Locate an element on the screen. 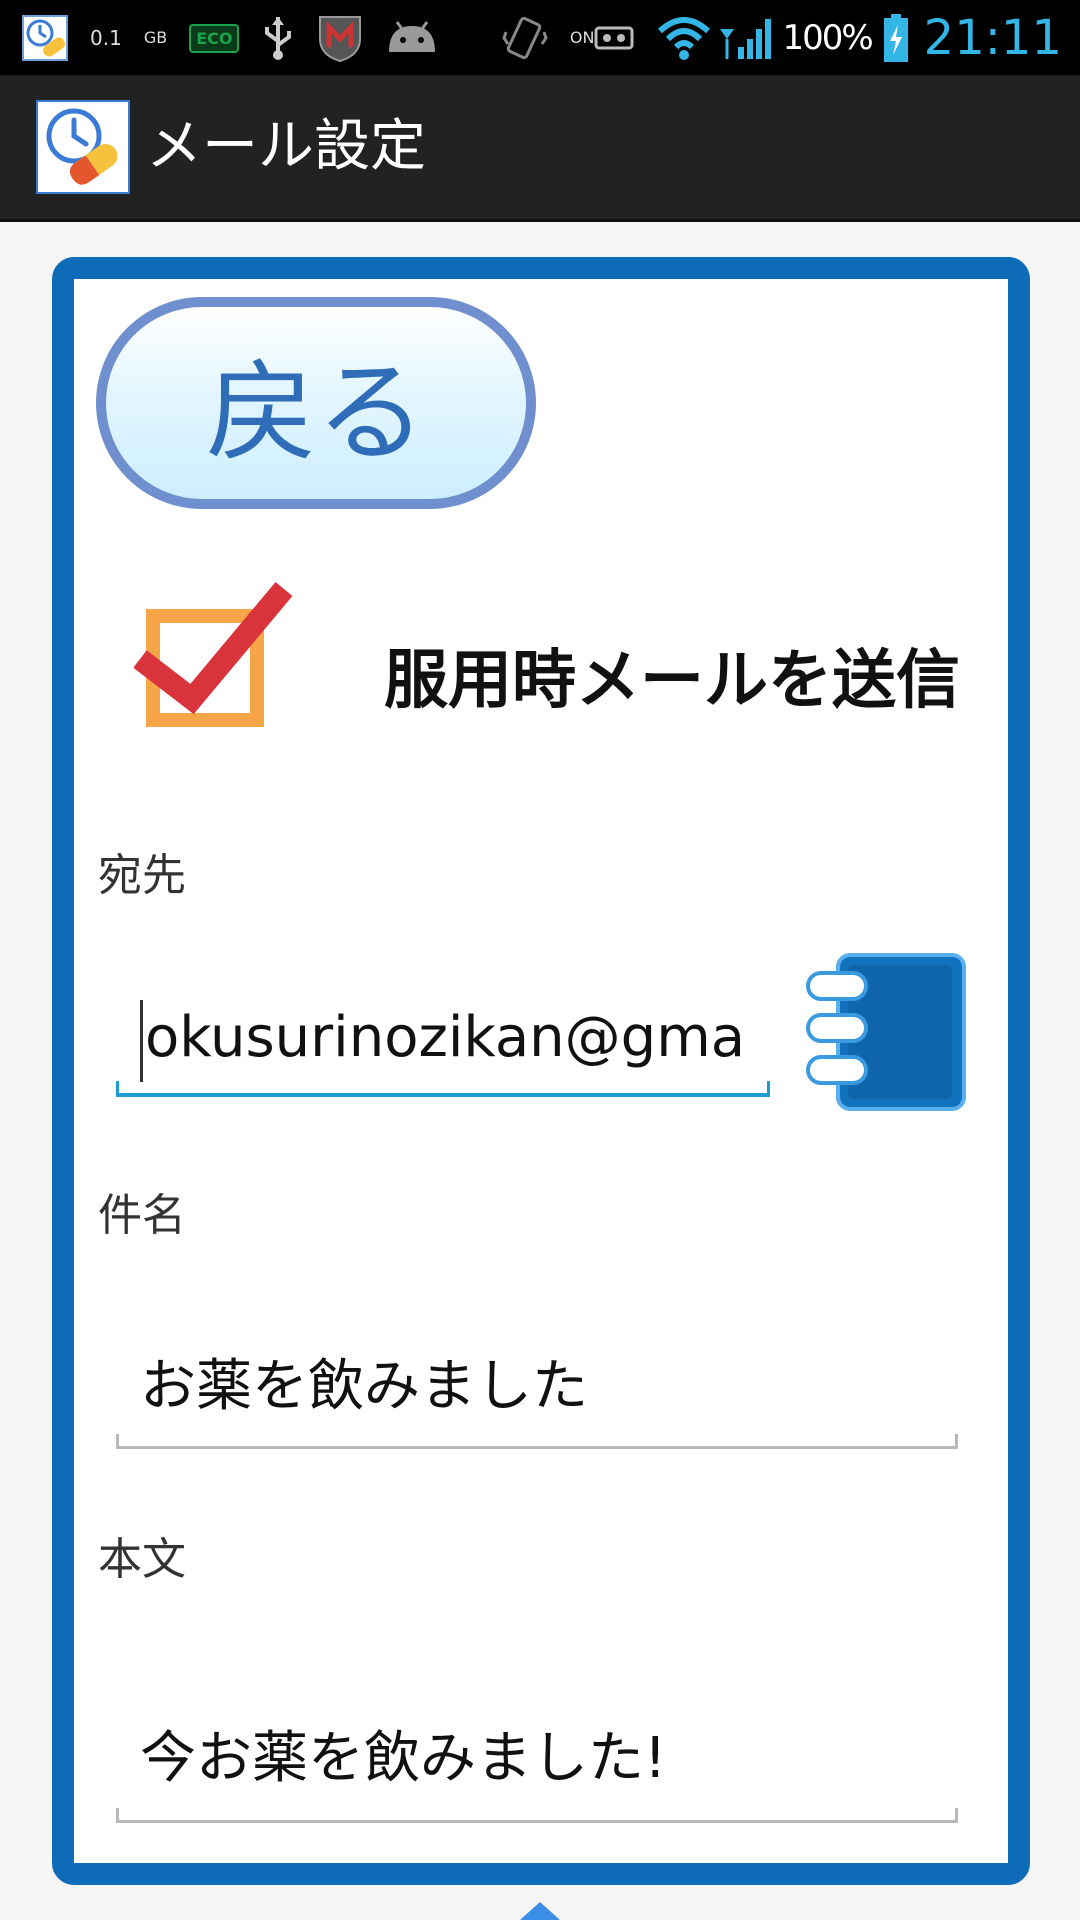  subject-field-value: お薬を飲みました is located at coordinates (364, 1386).